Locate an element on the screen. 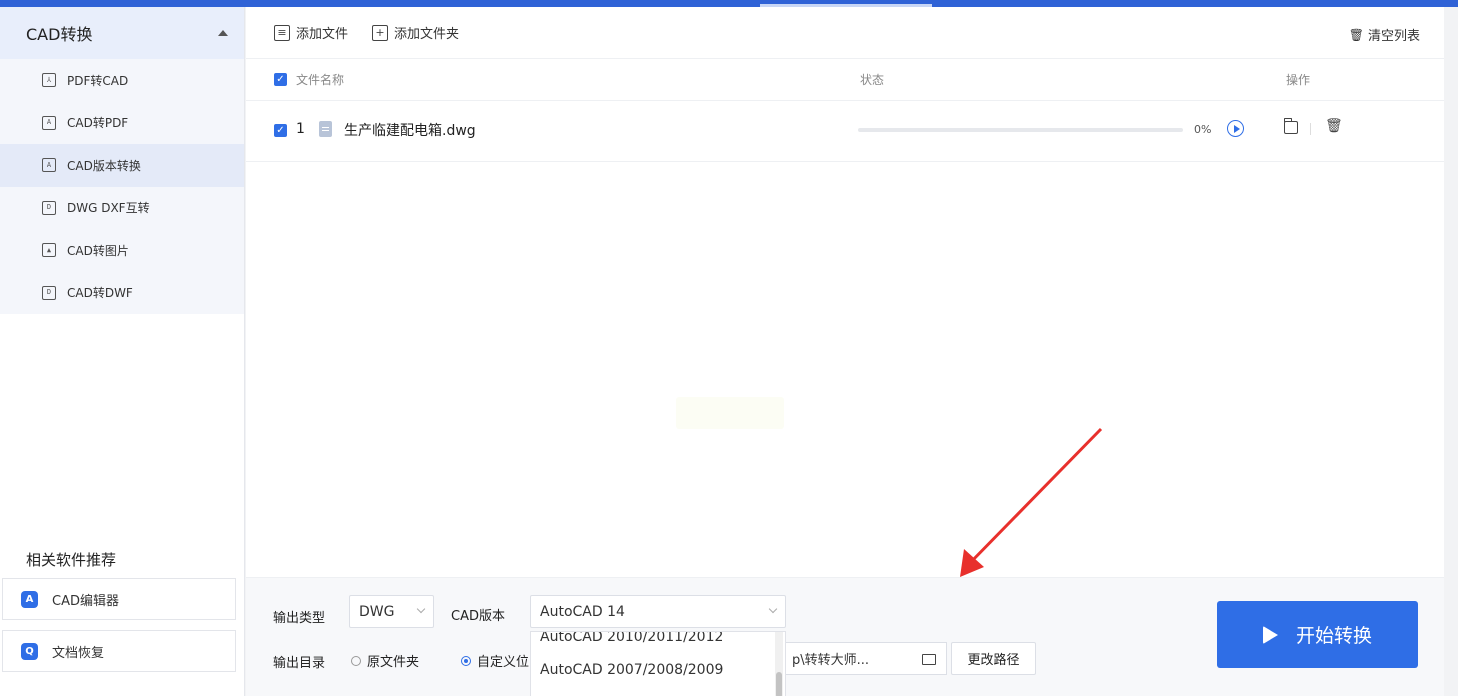 Image resolution: width=1458 pixels, height=696 pixels. image-icon: ▲ is located at coordinates (49, 250).